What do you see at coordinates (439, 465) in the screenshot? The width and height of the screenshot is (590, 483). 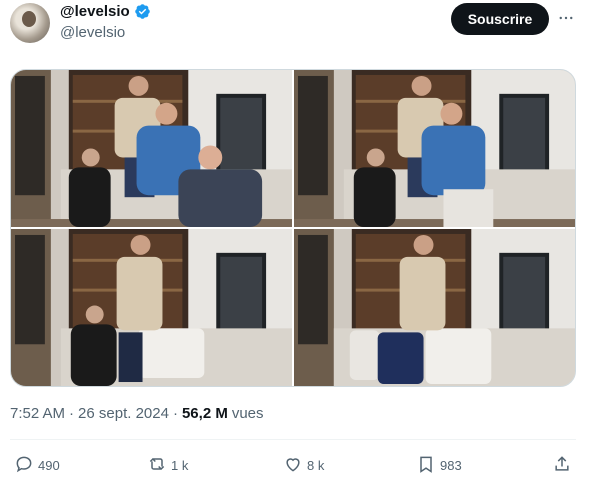 I see `bookmark-button: 983` at bounding box center [439, 465].